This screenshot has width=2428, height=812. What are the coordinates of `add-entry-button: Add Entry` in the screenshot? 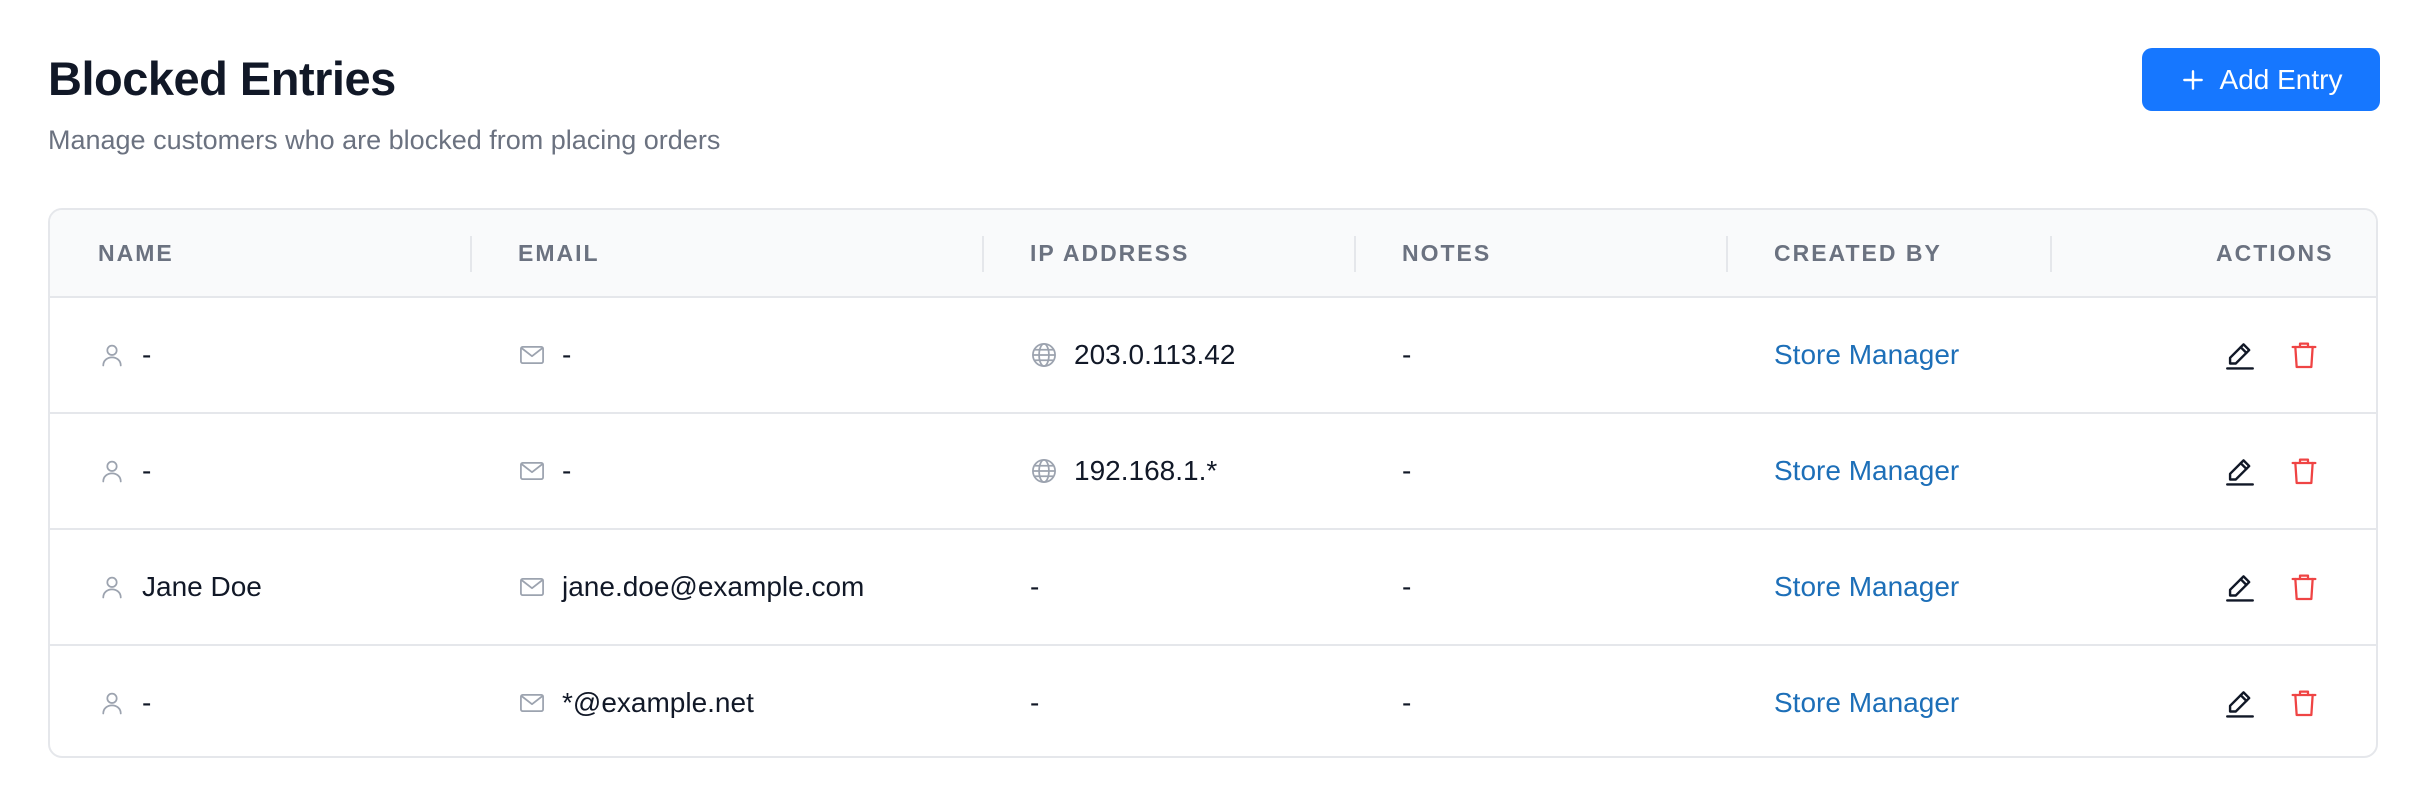 It's located at (2261, 79).